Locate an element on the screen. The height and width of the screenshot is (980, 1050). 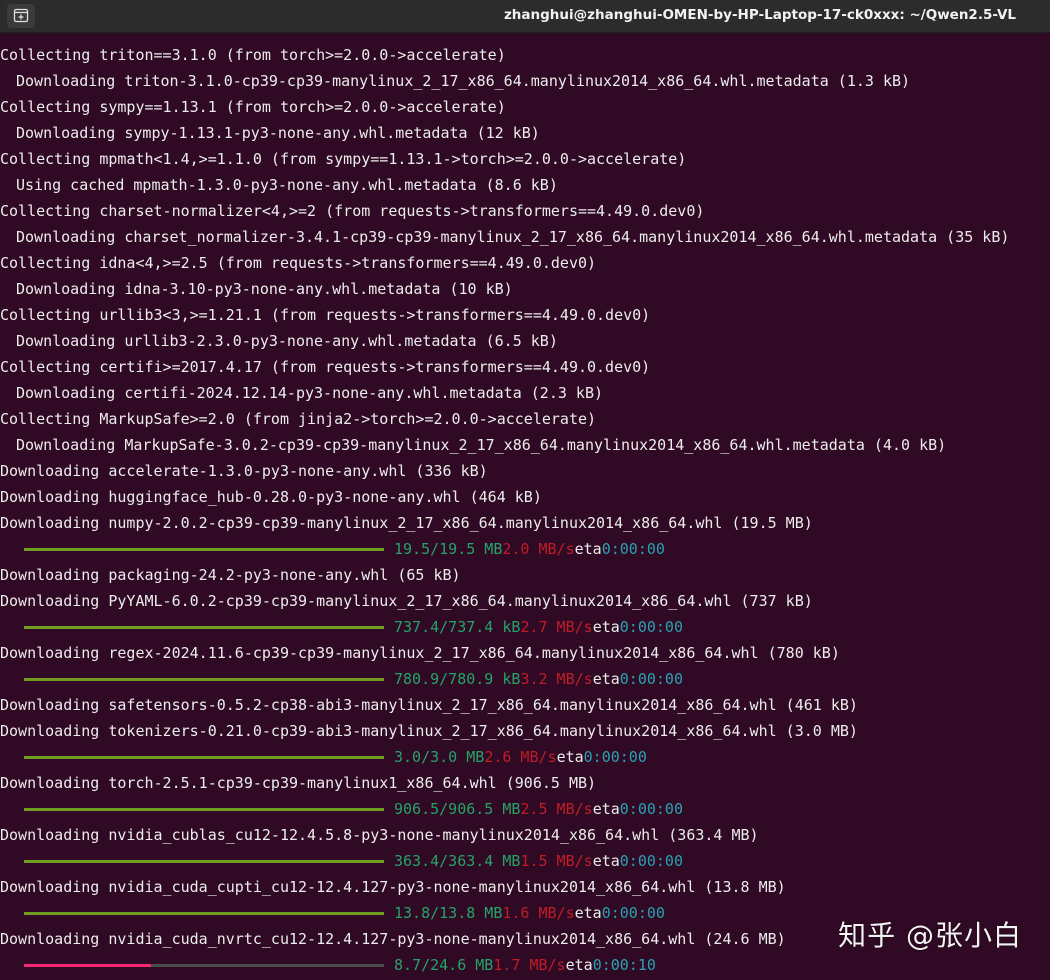
watermark: 知乎 @张小白 is located at coordinates (930, 935).